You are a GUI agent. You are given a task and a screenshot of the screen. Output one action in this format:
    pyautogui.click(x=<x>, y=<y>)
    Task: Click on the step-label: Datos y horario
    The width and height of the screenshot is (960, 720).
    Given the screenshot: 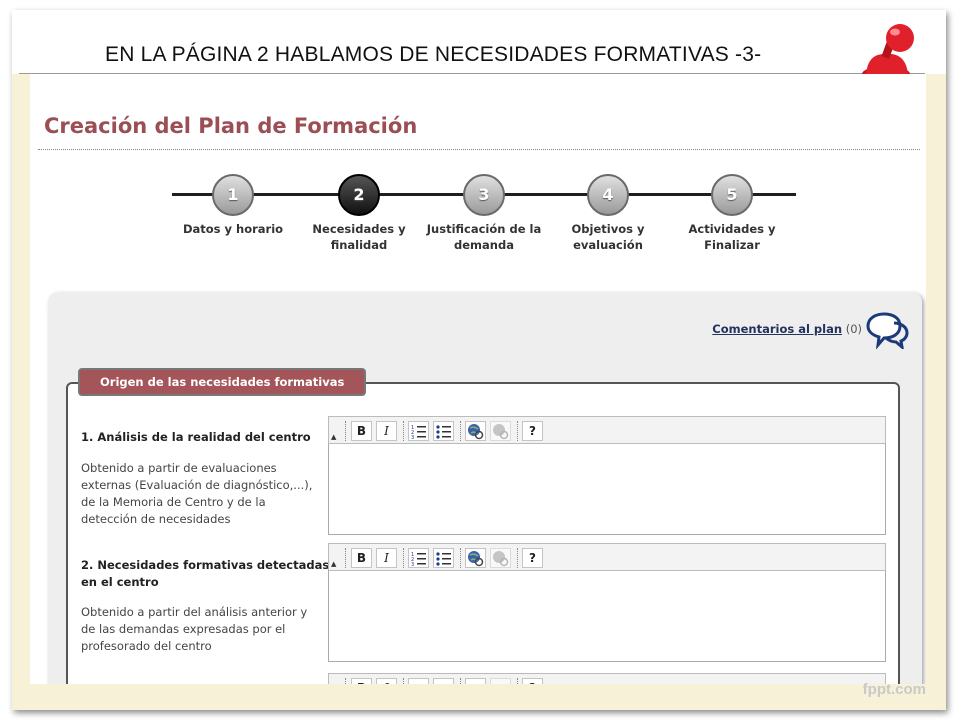 What is the action you would take?
    pyautogui.click(x=233, y=229)
    